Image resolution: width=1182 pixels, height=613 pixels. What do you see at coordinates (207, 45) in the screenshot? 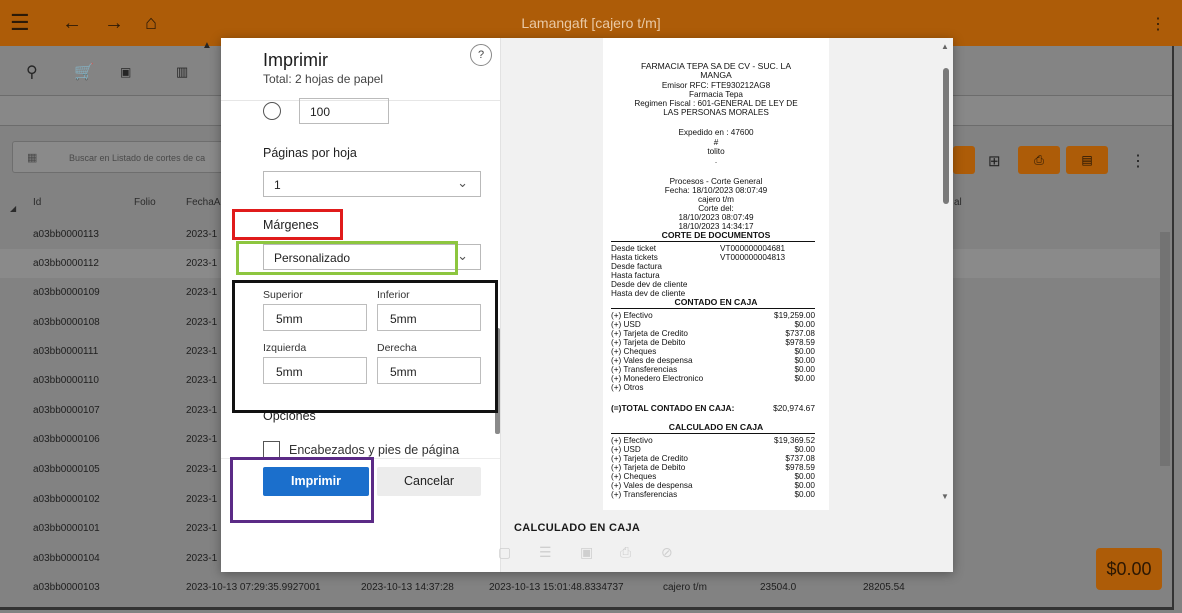
I see `collapse-arrow-icon: ▲` at bounding box center [207, 45].